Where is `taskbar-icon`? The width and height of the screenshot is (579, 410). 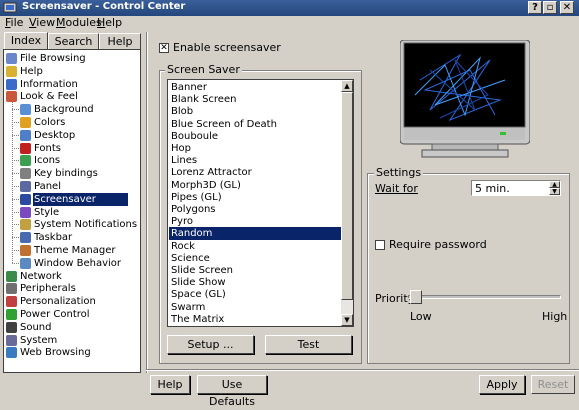 taskbar-icon is located at coordinates (25, 238).